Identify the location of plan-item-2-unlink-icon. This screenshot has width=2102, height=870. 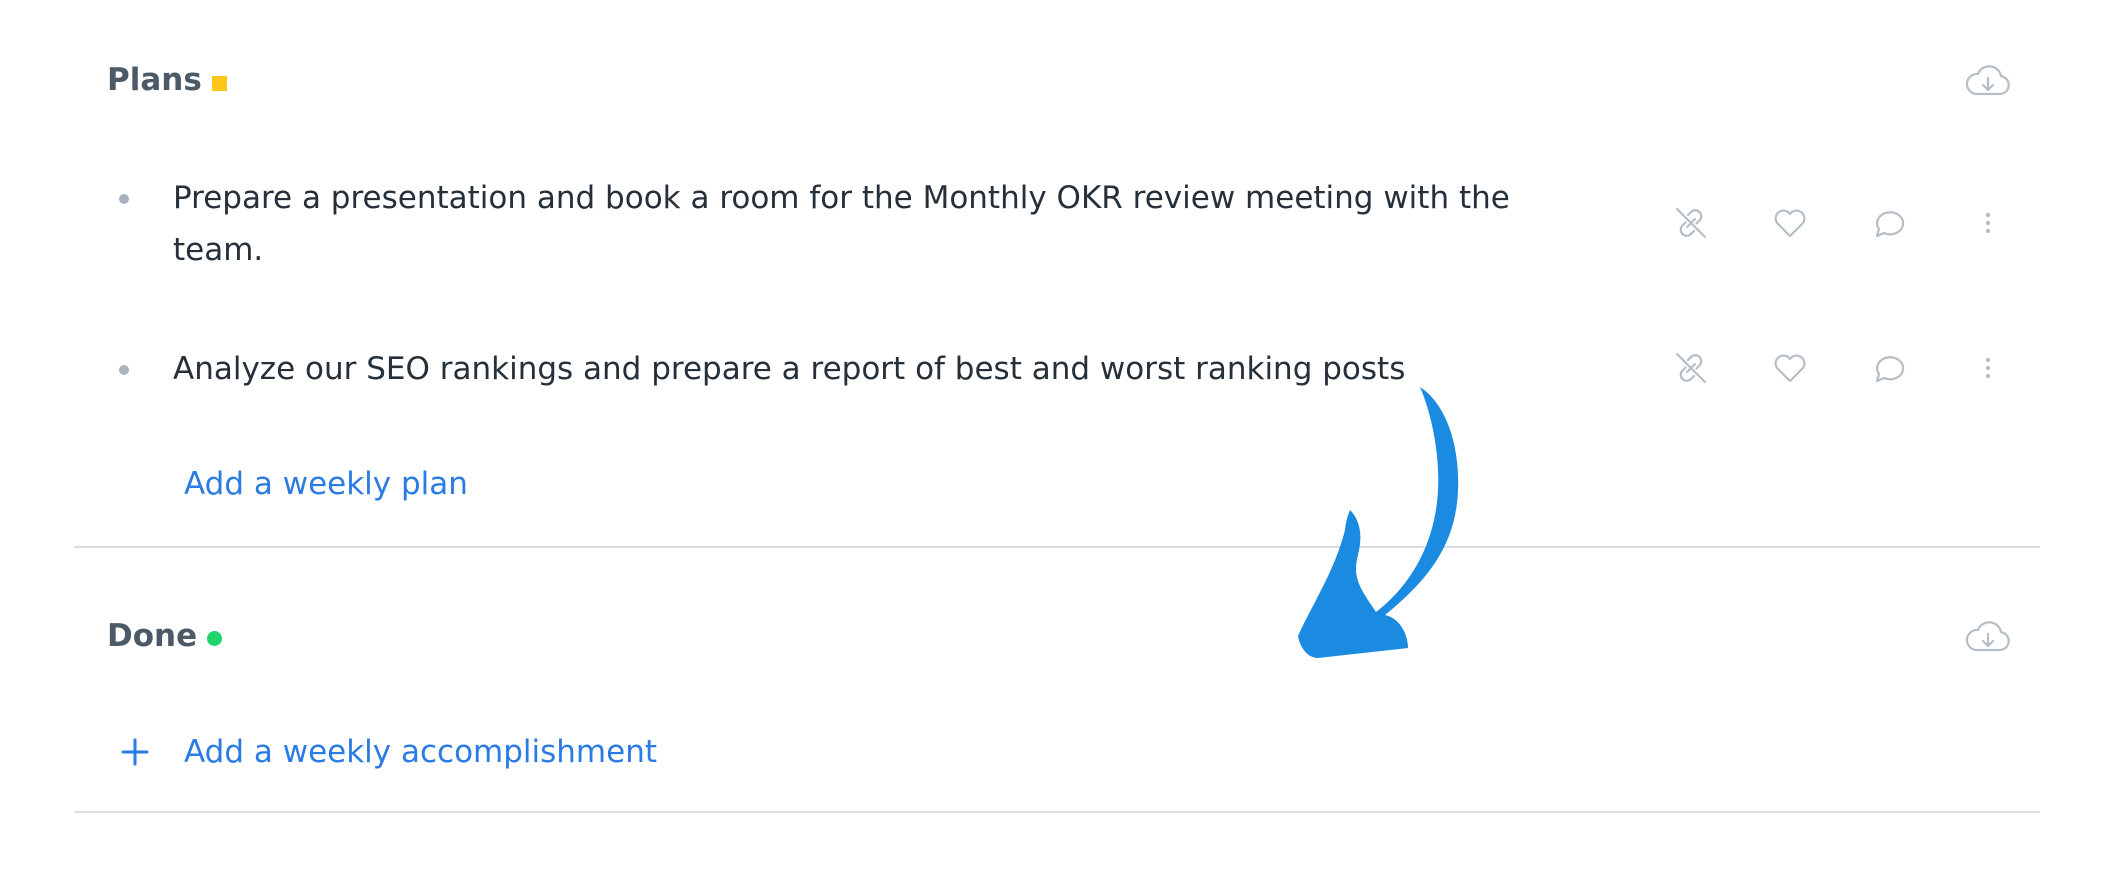
(1691, 368).